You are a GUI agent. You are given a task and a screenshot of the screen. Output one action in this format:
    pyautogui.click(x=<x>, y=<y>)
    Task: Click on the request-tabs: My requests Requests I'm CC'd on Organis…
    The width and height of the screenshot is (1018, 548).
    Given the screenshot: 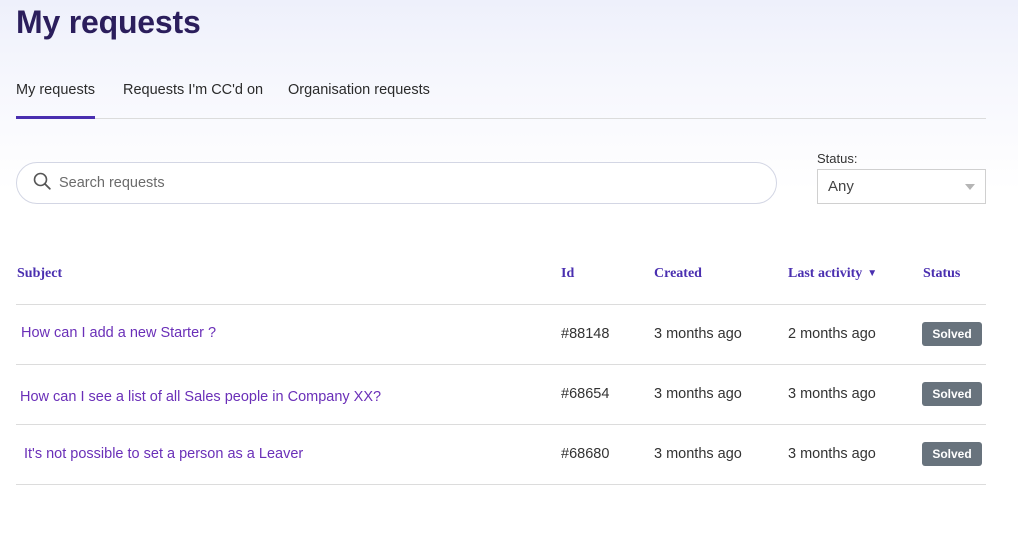 What is the action you would take?
    pyautogui.click(x=501, y=94)
    